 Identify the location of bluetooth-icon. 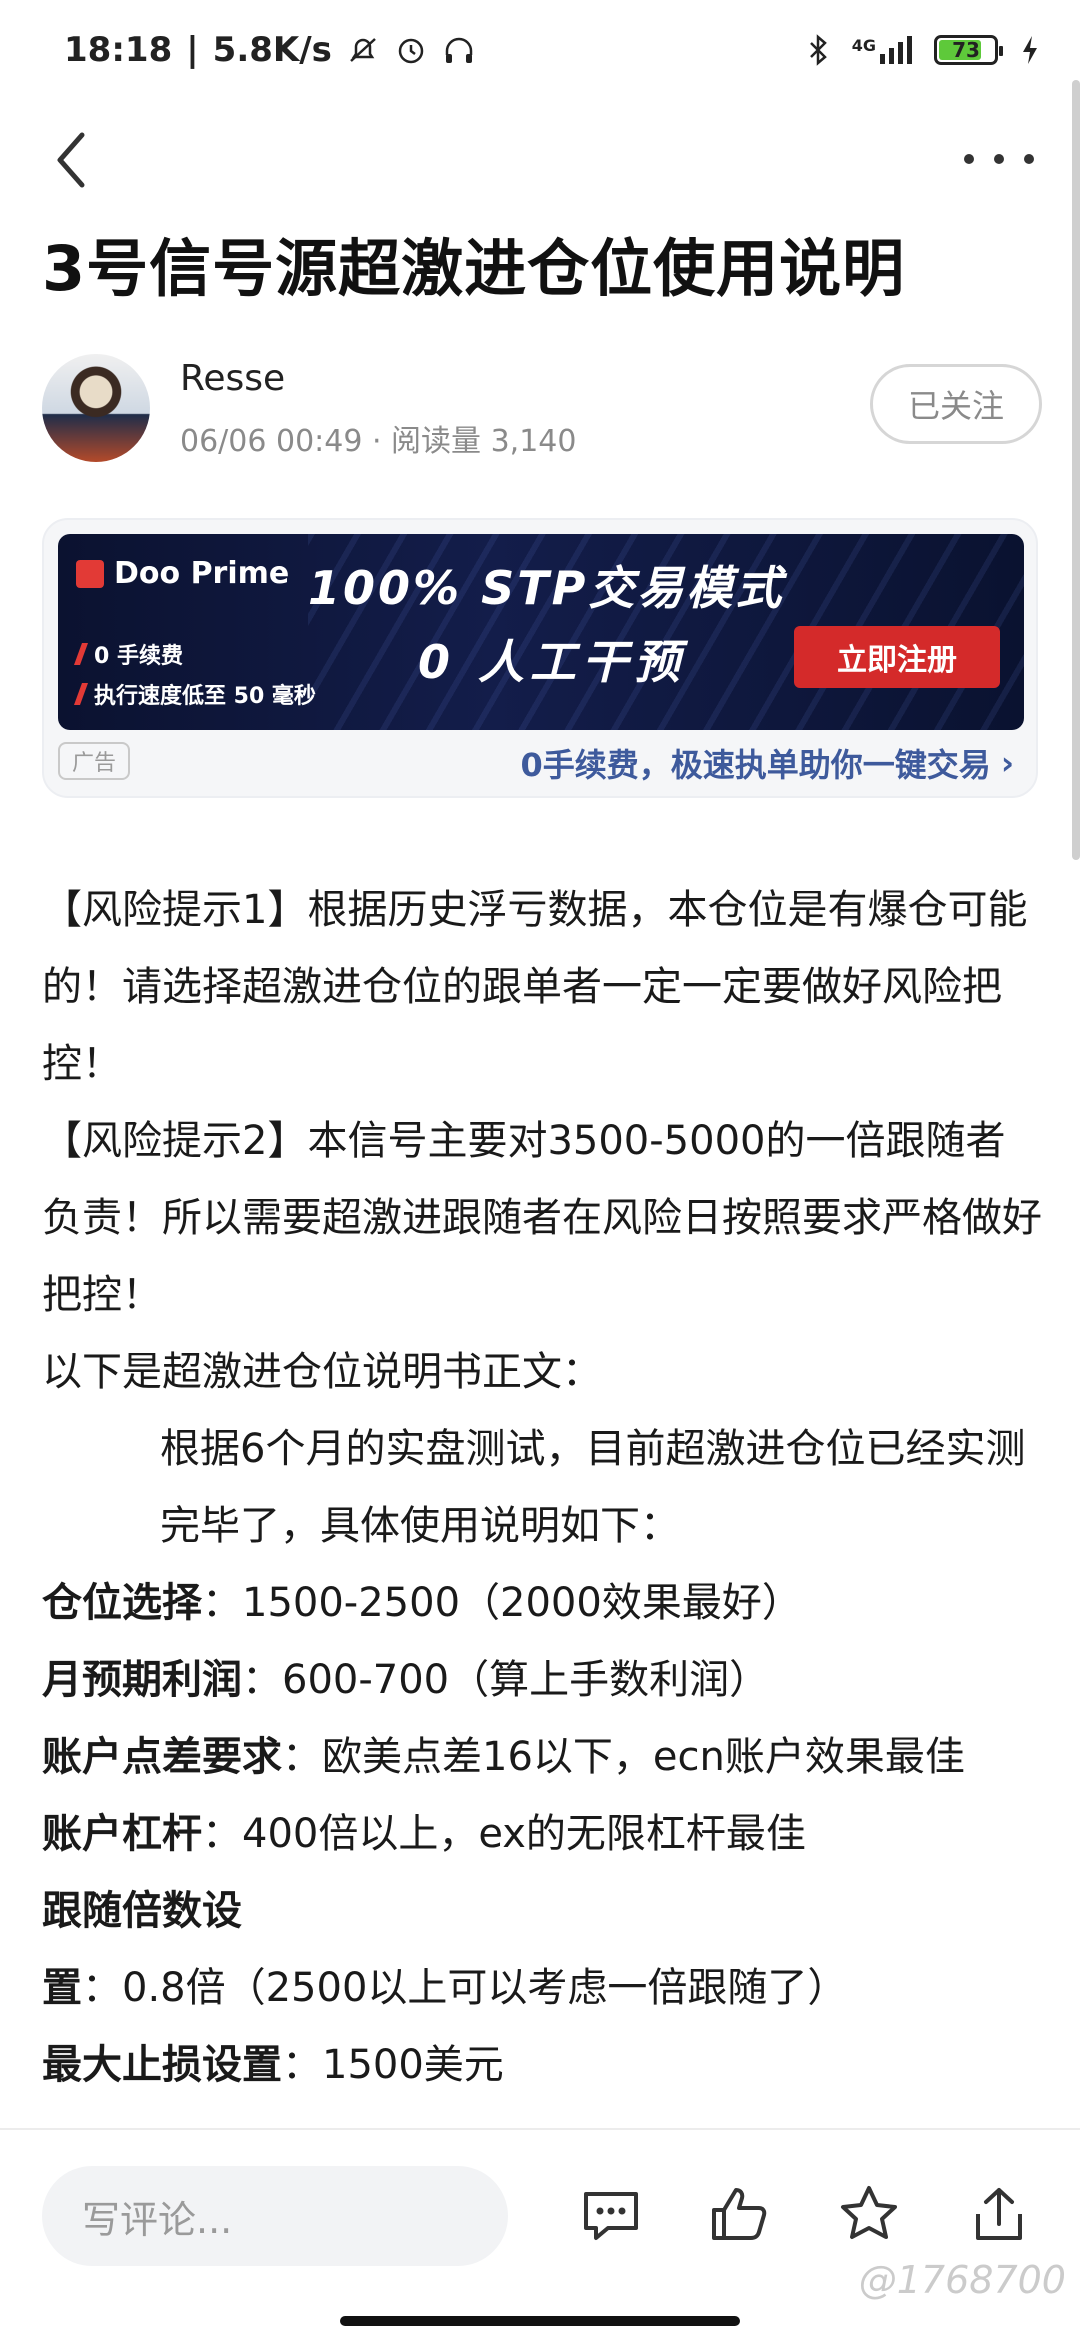
(818, 50).